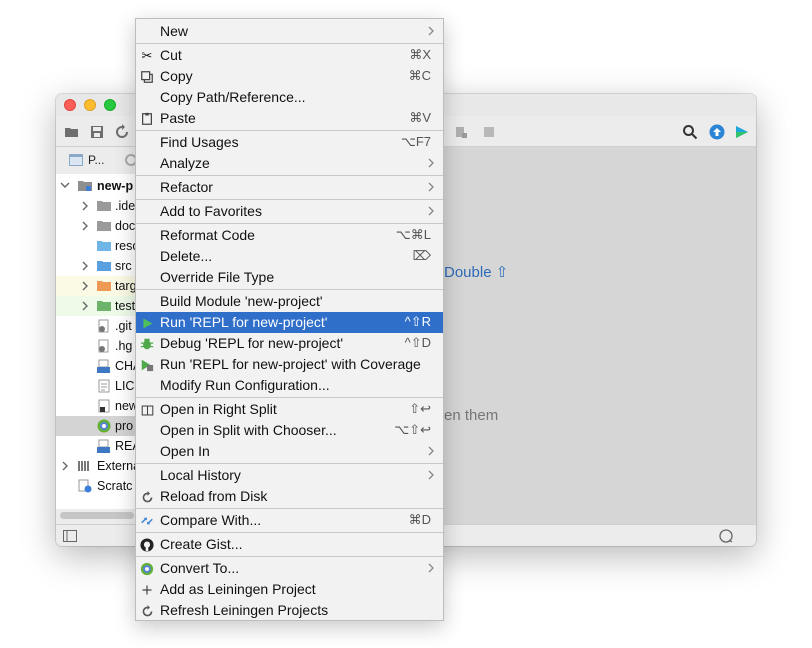  I want to click on tree-item: CHA, so click(96, 366).